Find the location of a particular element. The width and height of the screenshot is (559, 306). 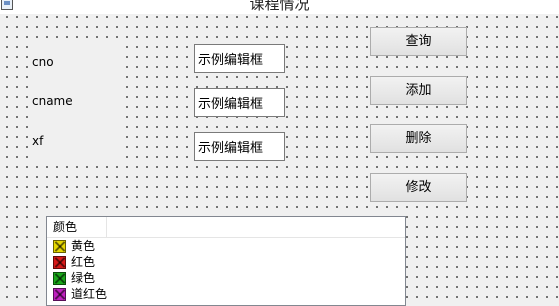

title-bar: 课程情况 is located at coordinates (279, 7).